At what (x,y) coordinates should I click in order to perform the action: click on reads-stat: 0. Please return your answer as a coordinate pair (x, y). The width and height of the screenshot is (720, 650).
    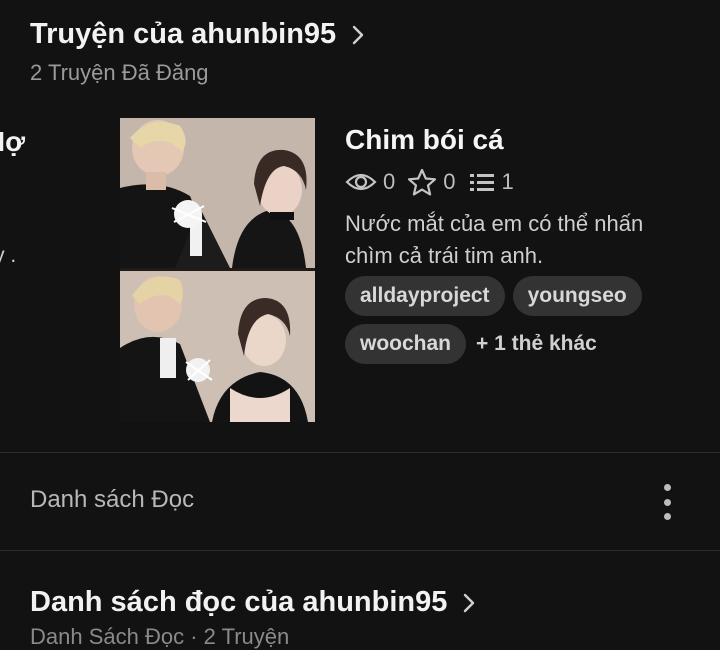
    Looking at the image, I should click on (370, 182).